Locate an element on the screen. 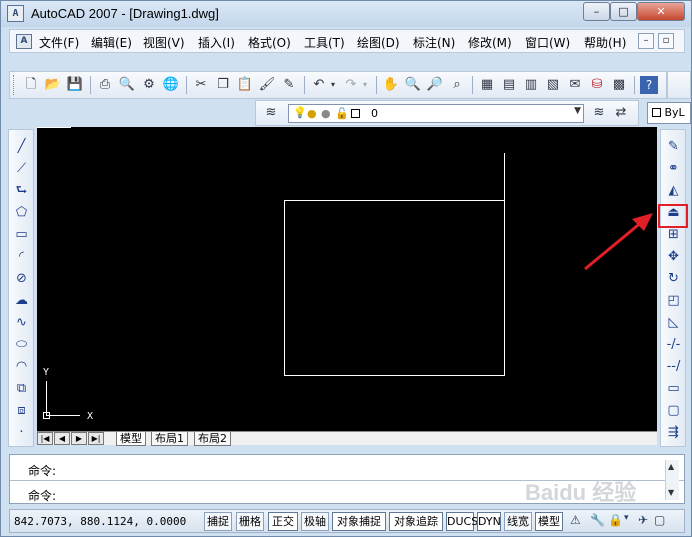 This screenshot has height=537, width=692. annotation-arrow is located at coordinates (618, 242).